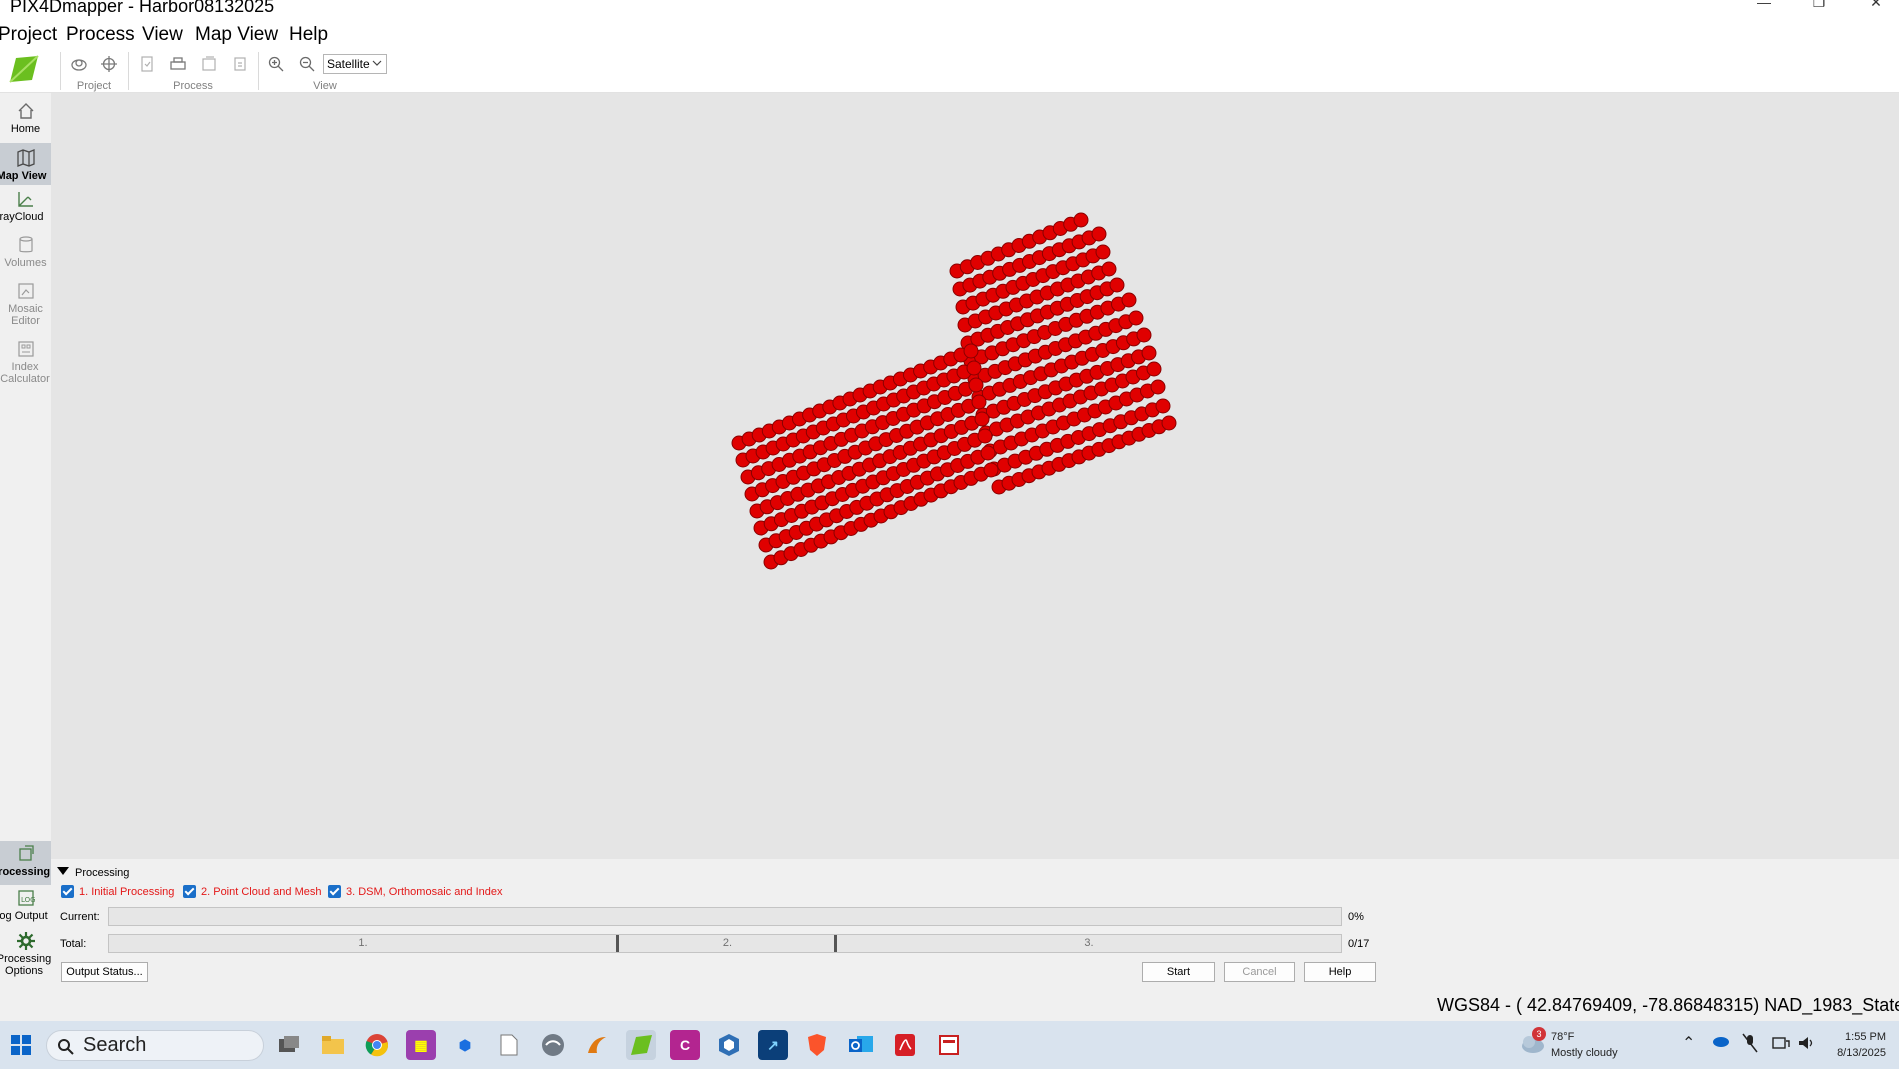 This screenshot has width=1899, height=1069. Describe the element at coordinates (155, 1045) in the screenshot. I see `taskbar-search: Search` at that location.